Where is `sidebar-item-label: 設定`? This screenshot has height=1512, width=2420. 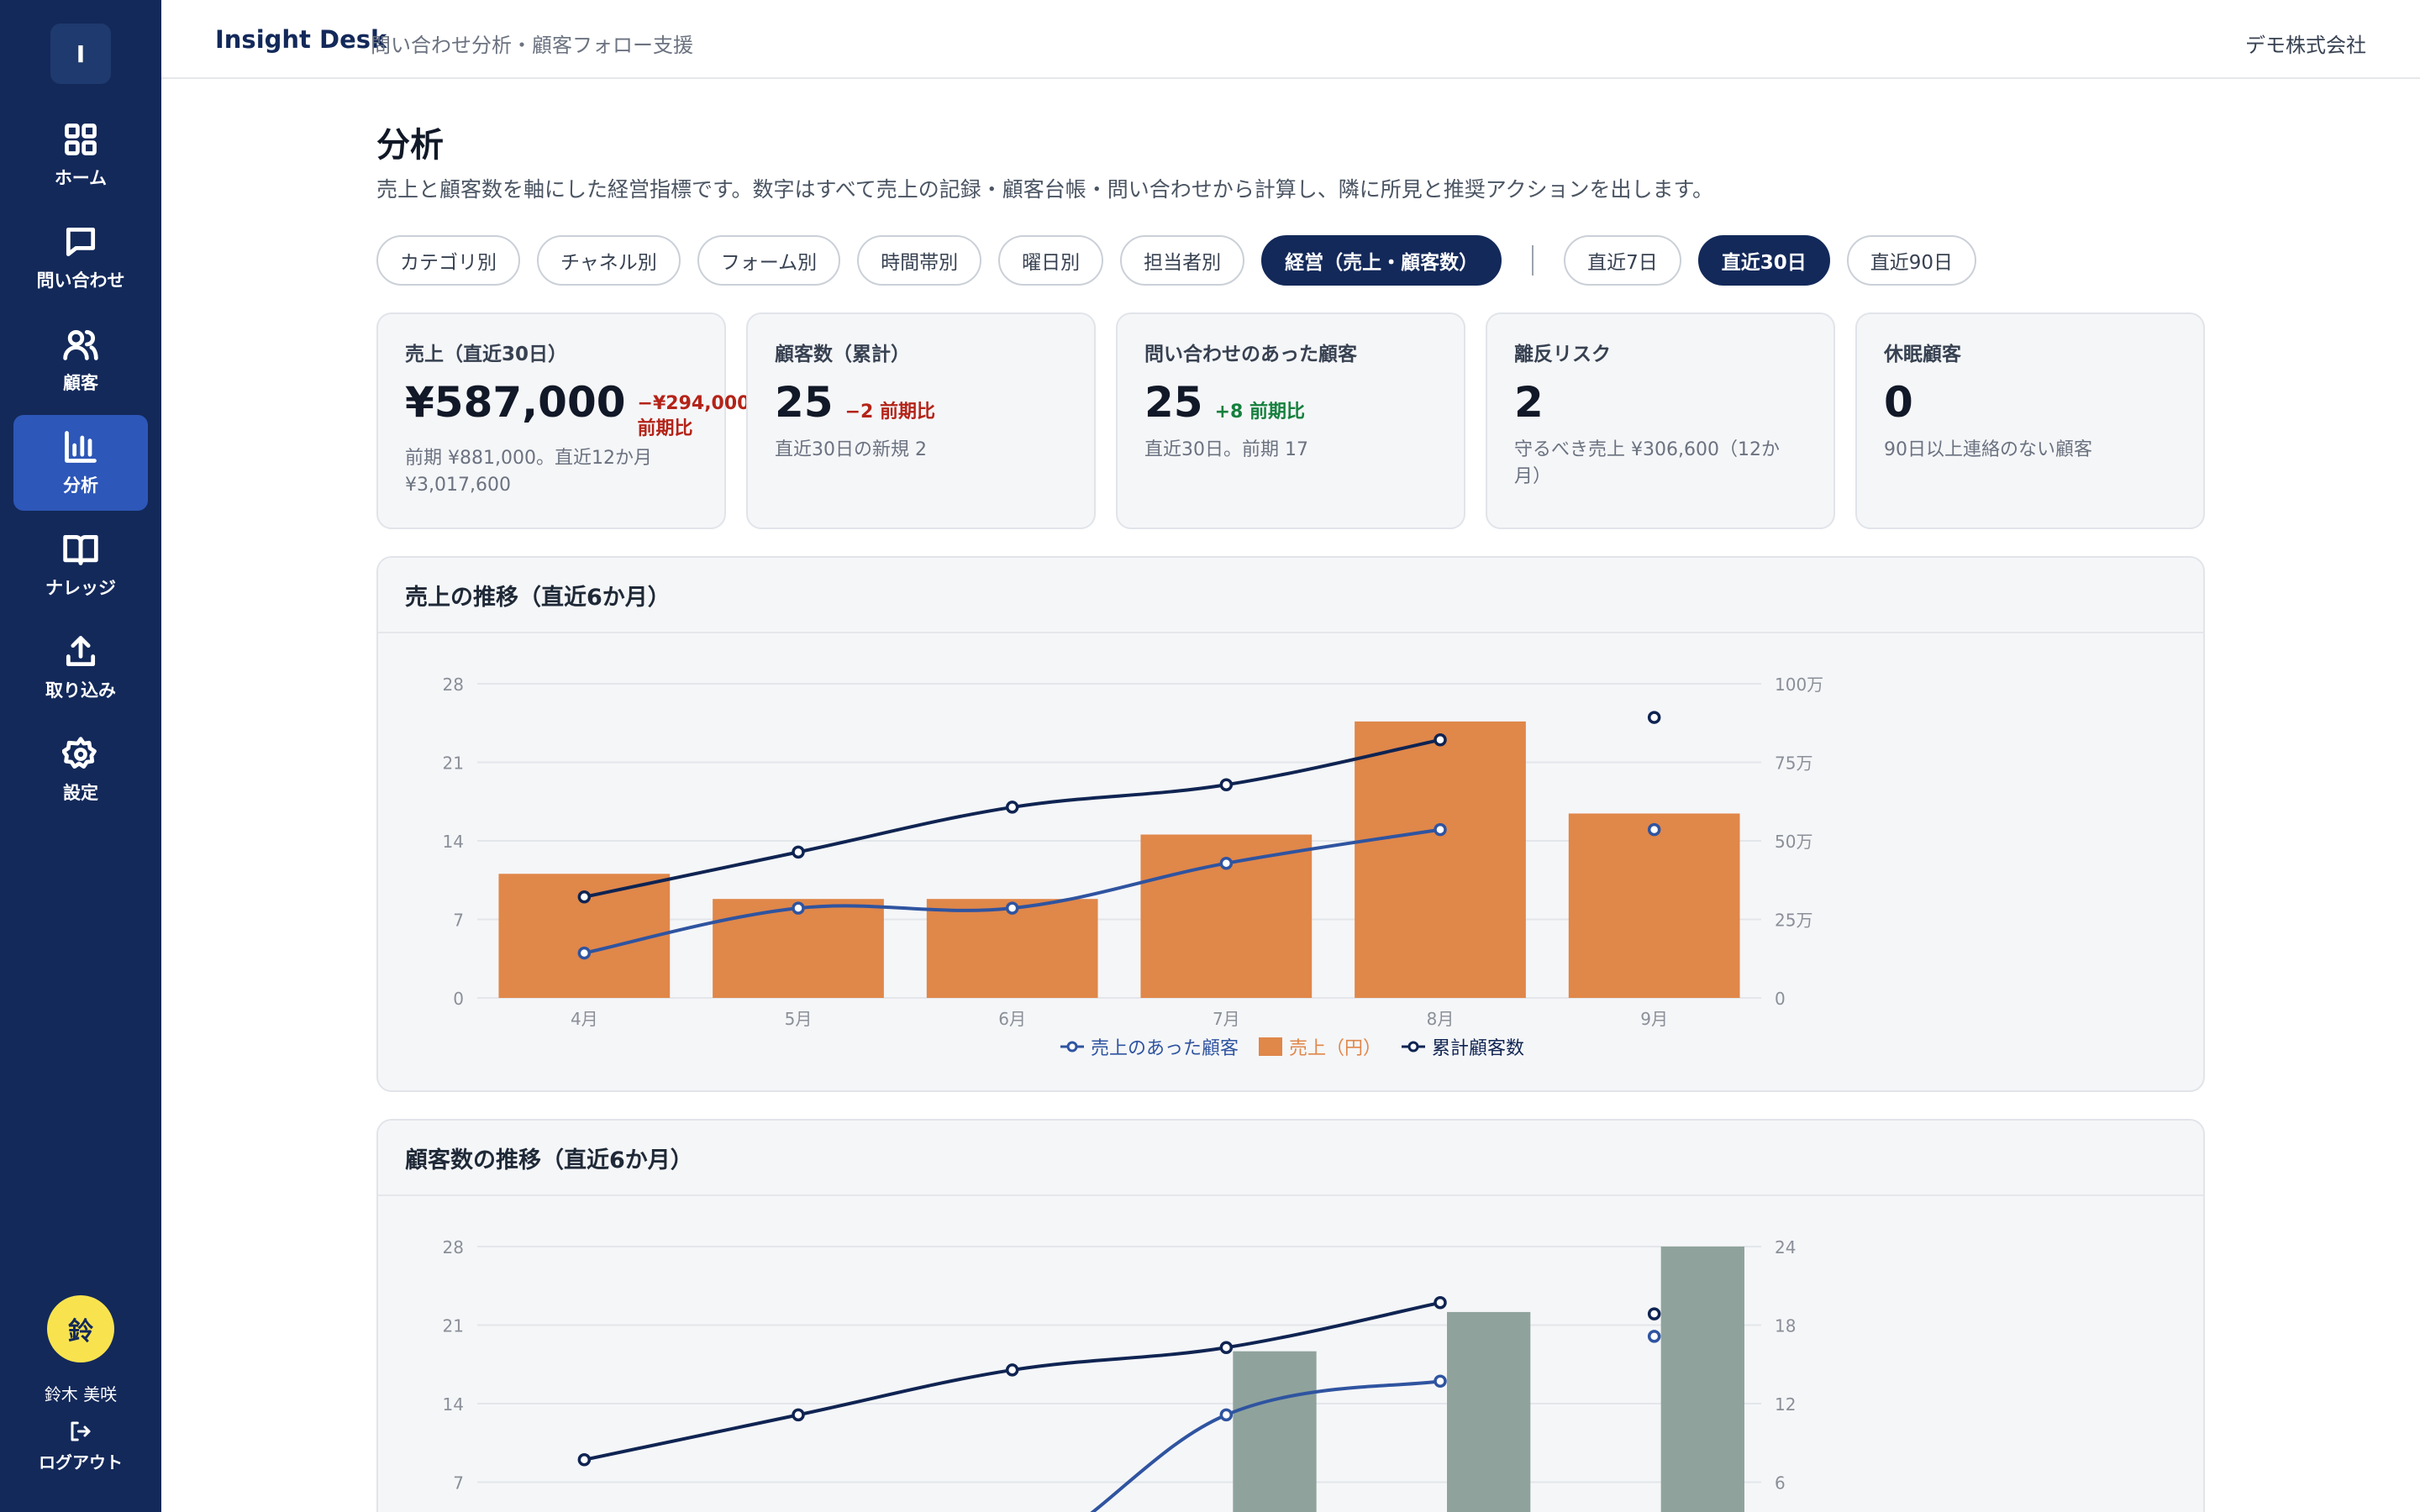 sidebar-item-label: 設定 is located at coordinates (80, 793).